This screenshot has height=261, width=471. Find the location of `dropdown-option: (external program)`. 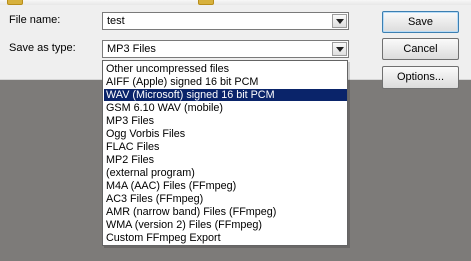

dropdown-option: (external program) is located at coordinates (225, 173).